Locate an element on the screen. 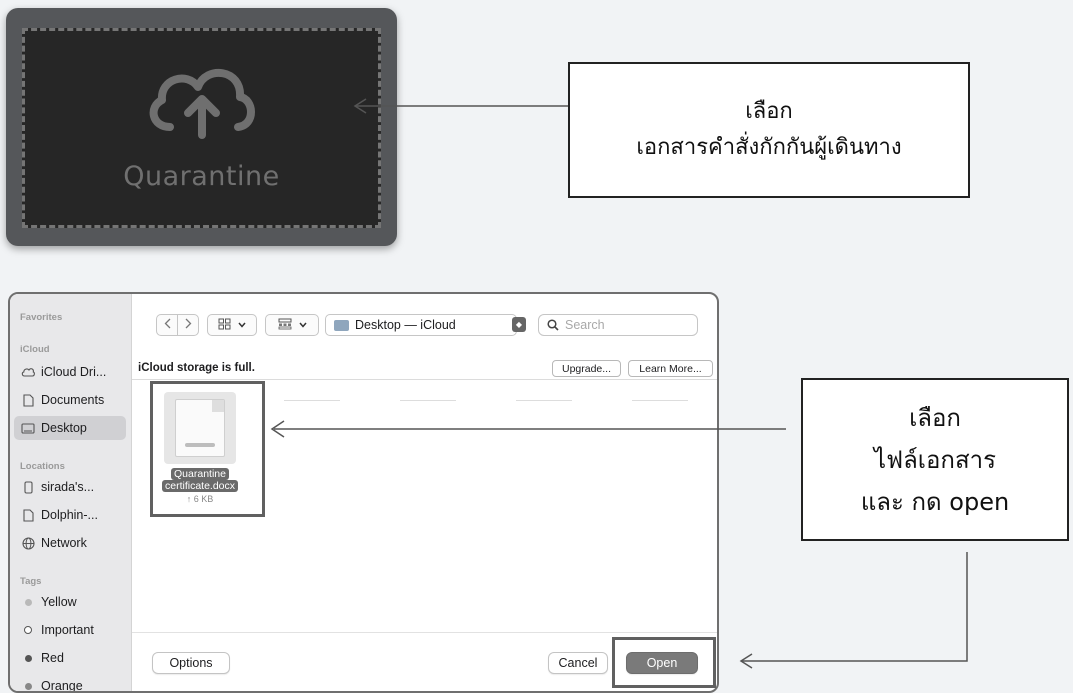 The image size is (1073, 693). phone-icon is located at coordinates (28, 487).